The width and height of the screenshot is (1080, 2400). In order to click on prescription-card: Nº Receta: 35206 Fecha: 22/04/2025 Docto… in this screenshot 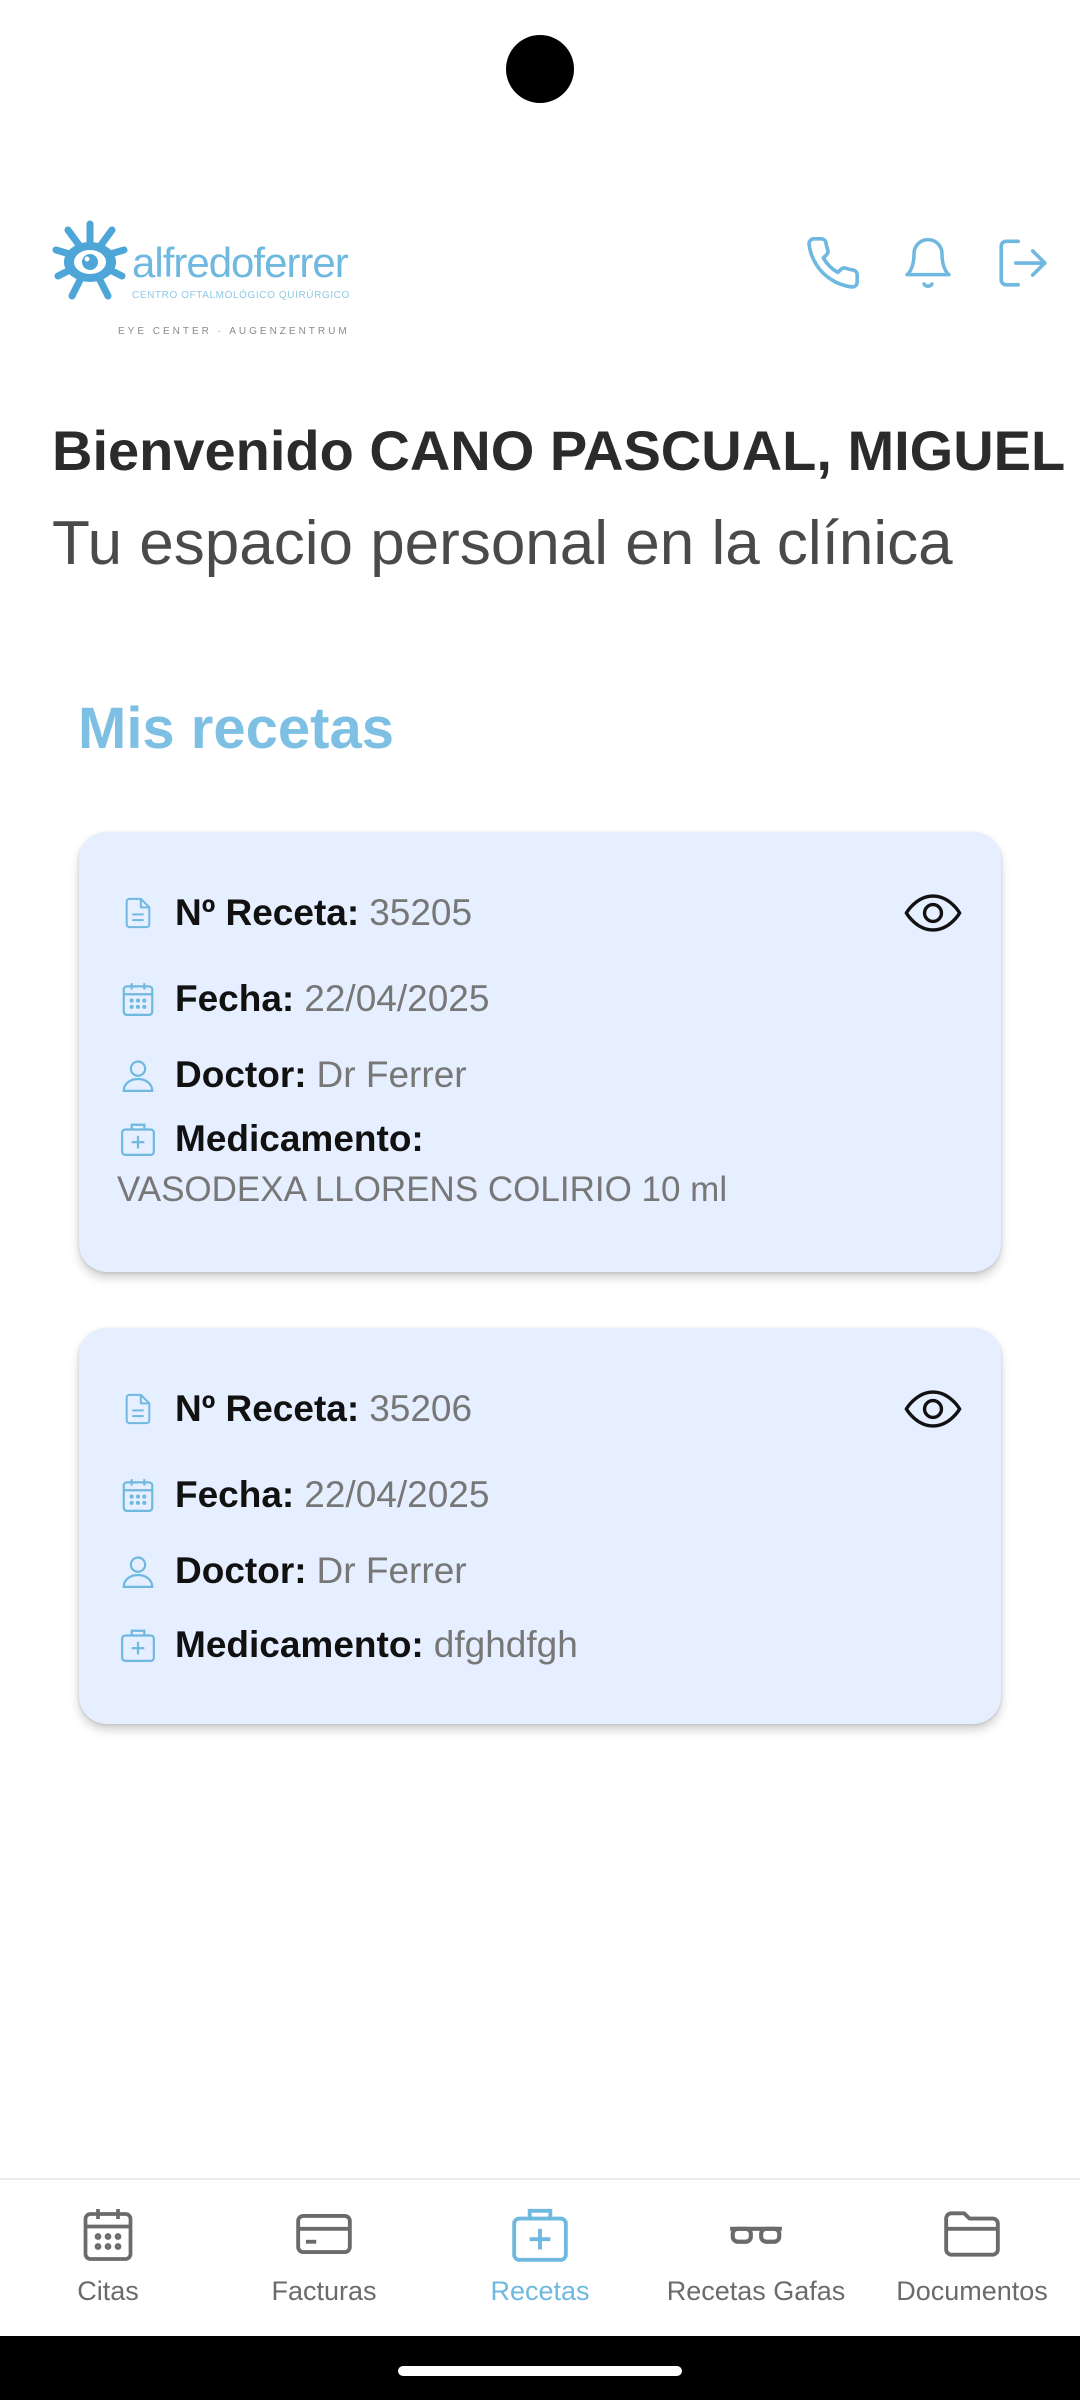, I will do `click(540, 1526)`.